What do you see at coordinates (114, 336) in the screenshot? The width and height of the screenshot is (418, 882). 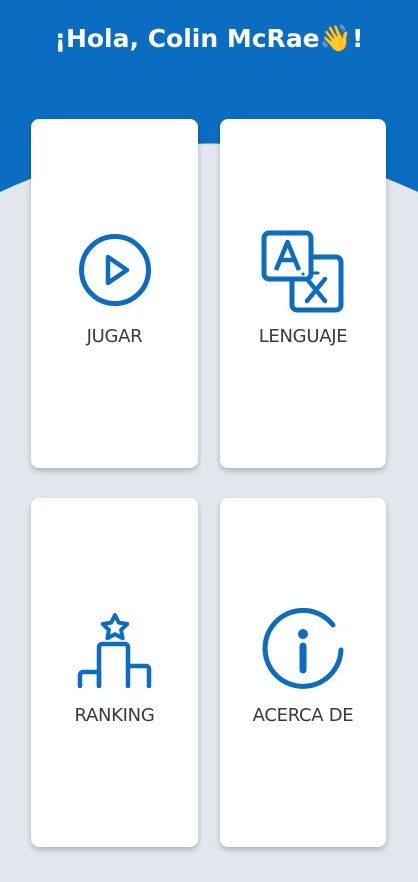 I see `play-label: JUGAR` at bounding box center [114, 336].